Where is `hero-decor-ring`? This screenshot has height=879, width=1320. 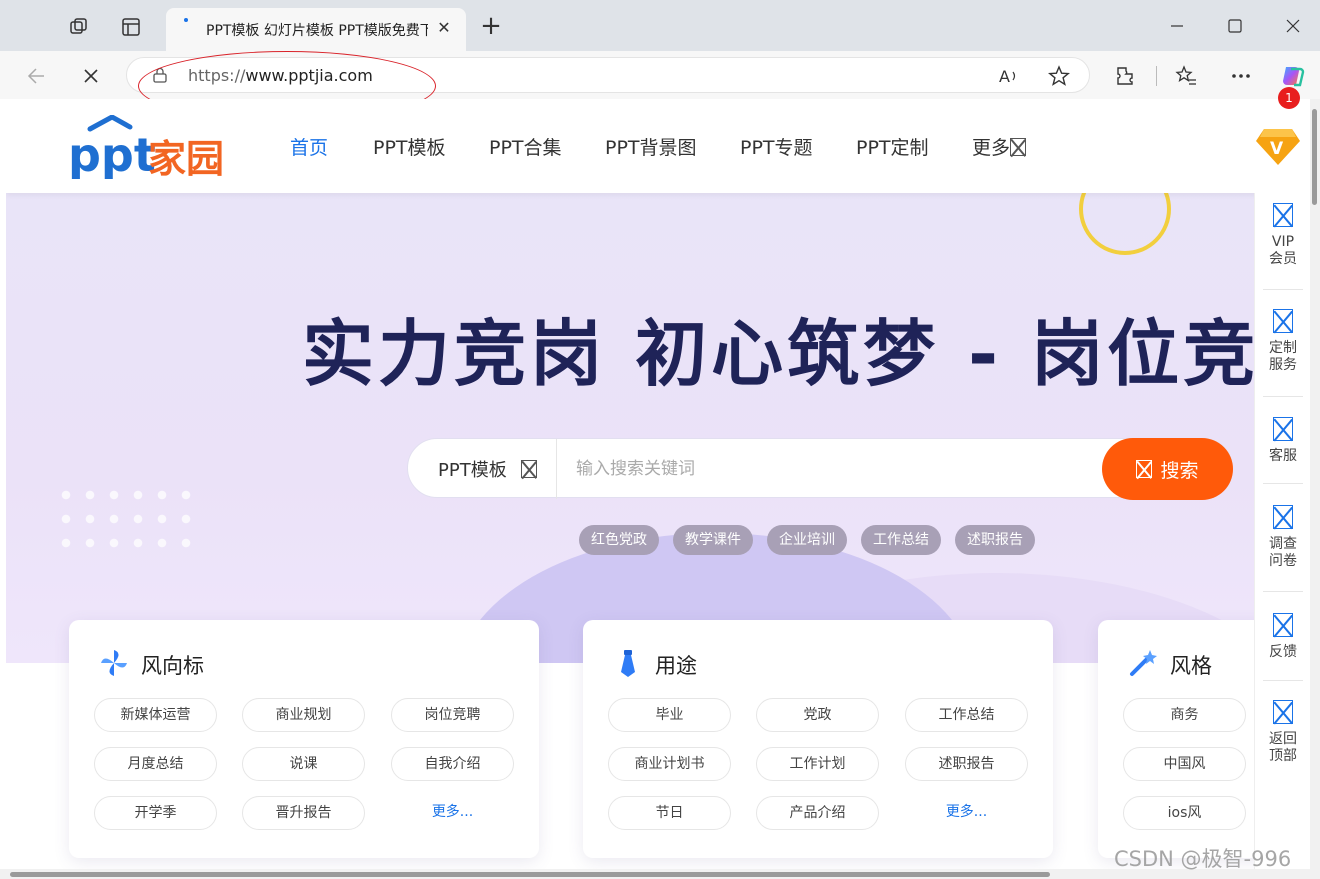
hero-decor-ring is located at coordinates (1125, 224).